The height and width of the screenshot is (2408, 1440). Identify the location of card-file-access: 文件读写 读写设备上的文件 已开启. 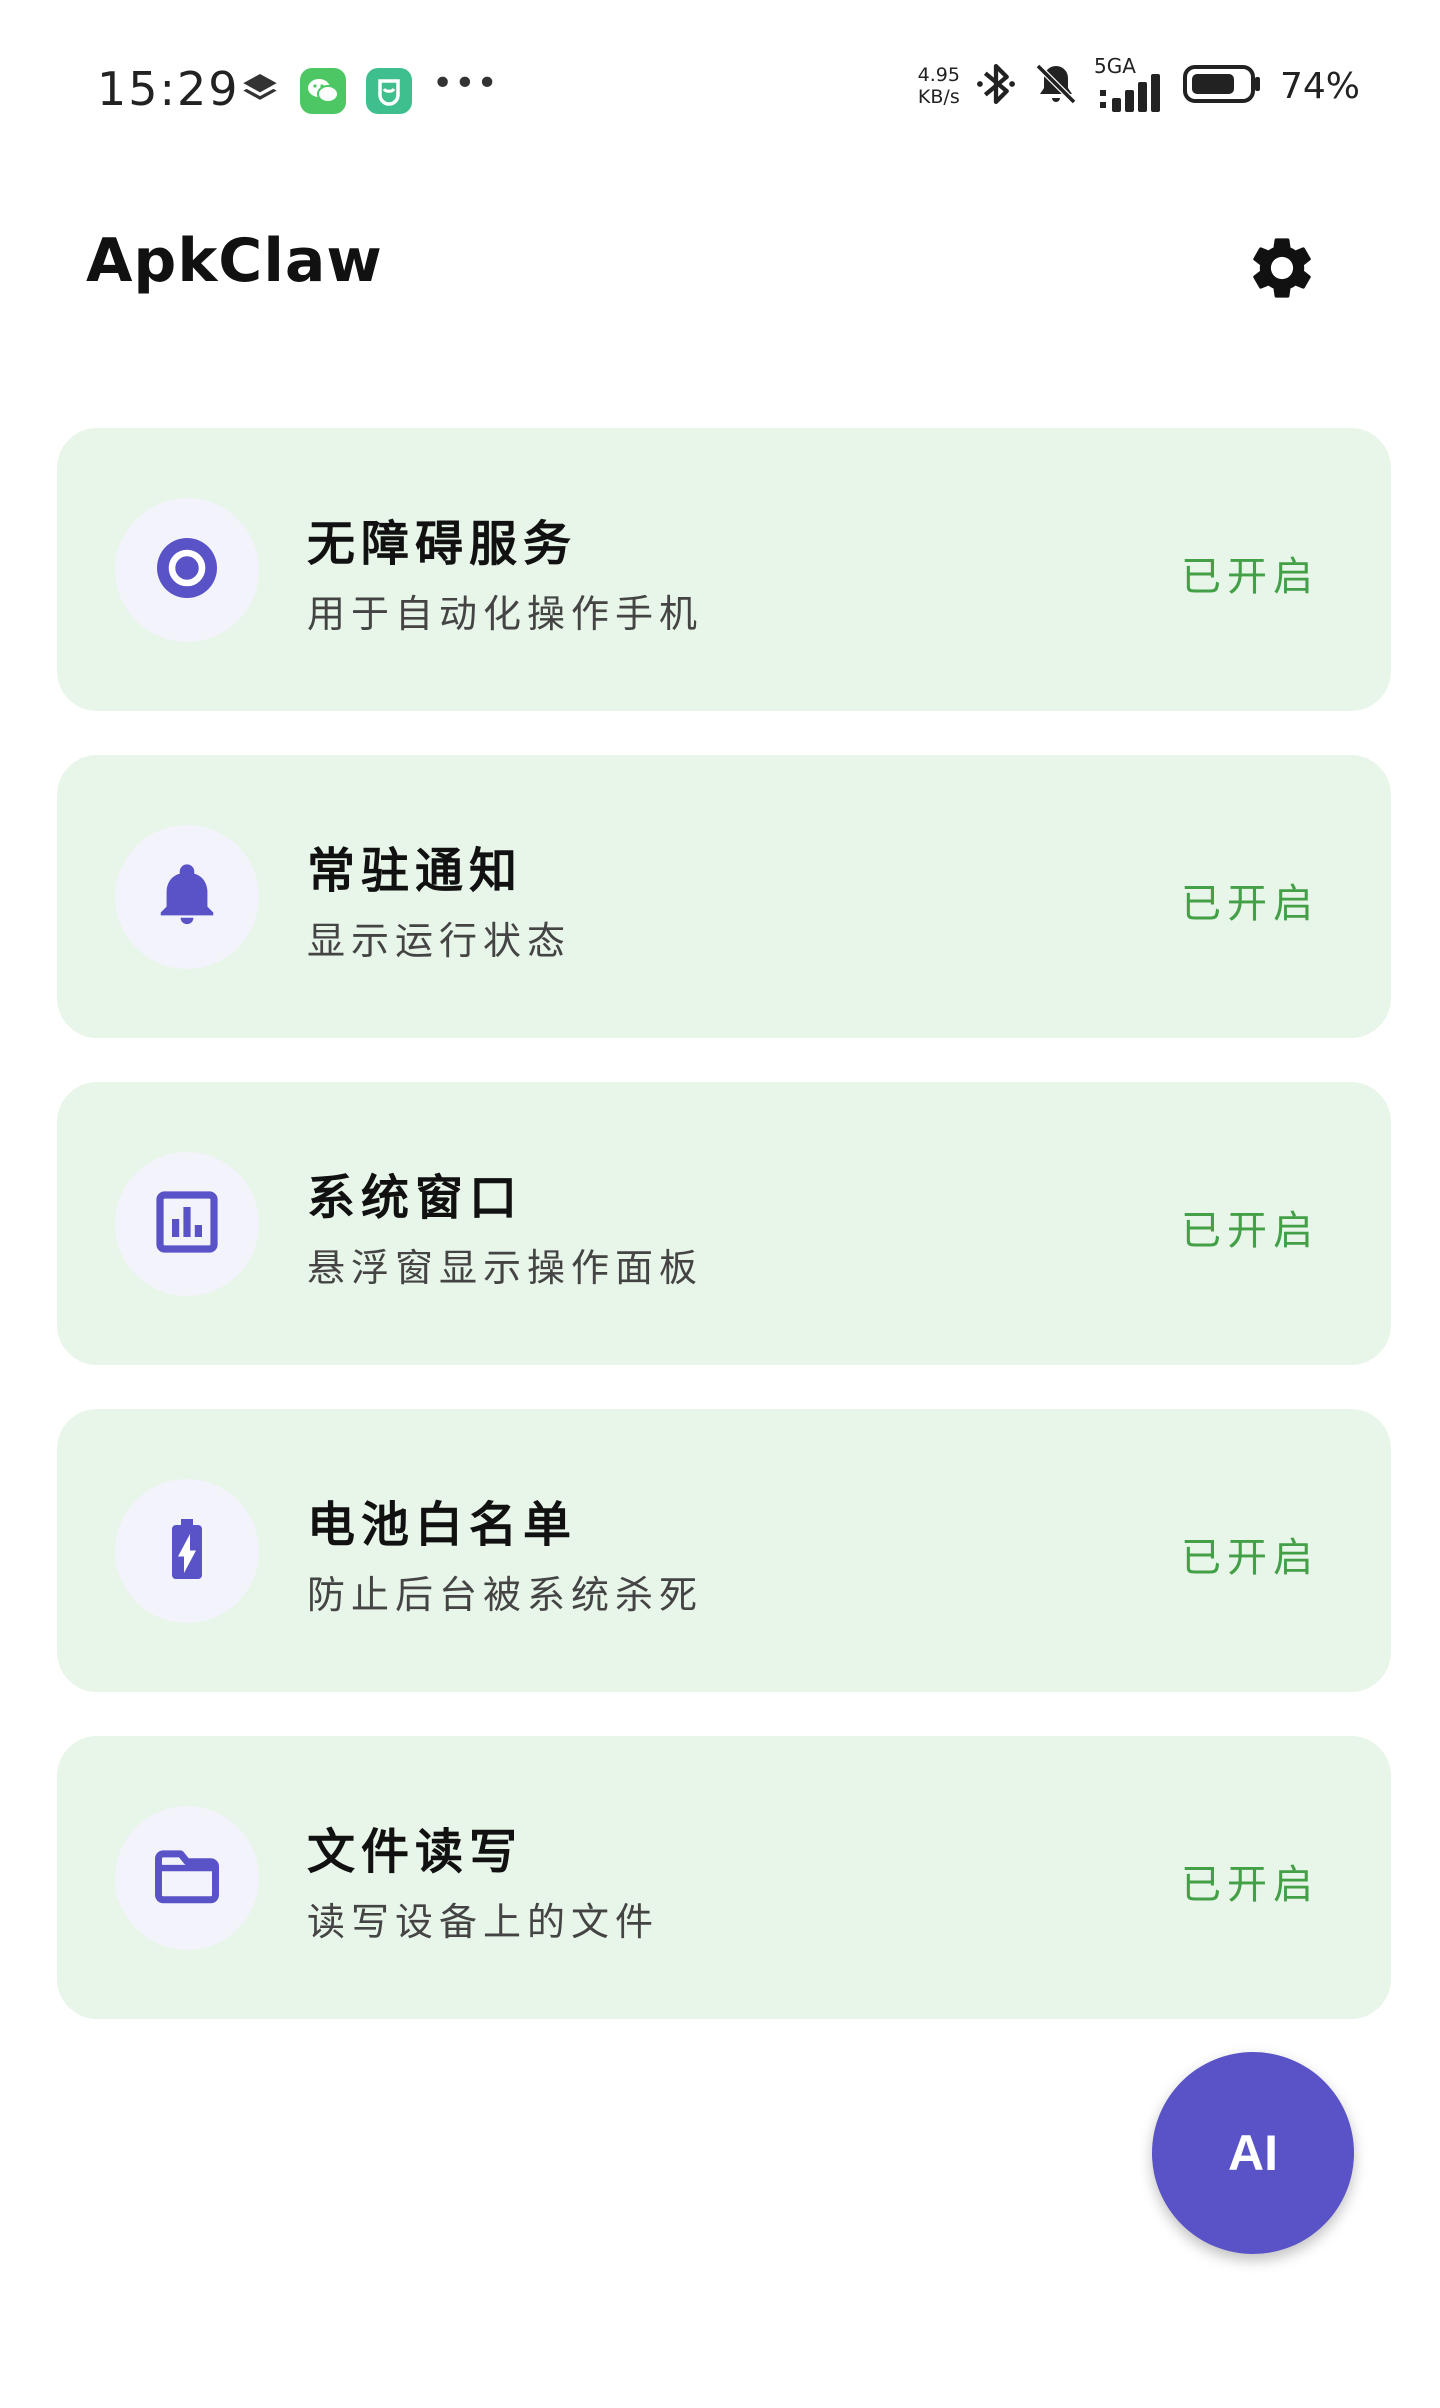
(724, 1877).